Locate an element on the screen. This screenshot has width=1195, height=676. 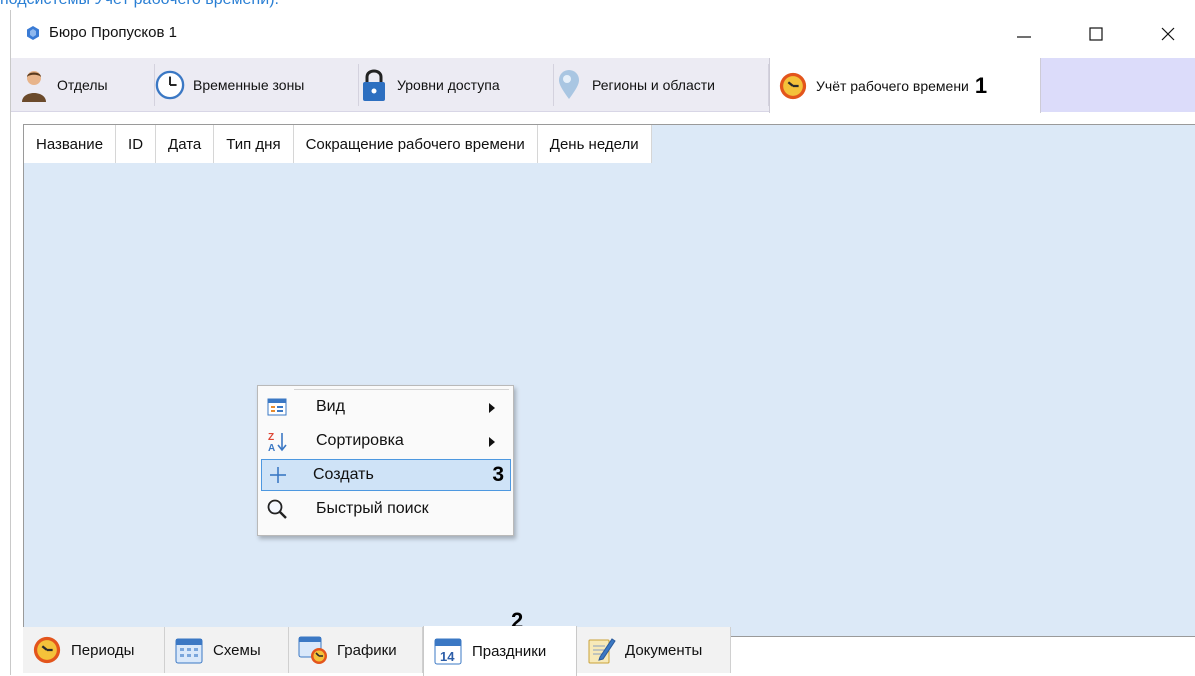
menu-item-quick-search-label: Быстрый поиск is located at coordinates (372, 508).